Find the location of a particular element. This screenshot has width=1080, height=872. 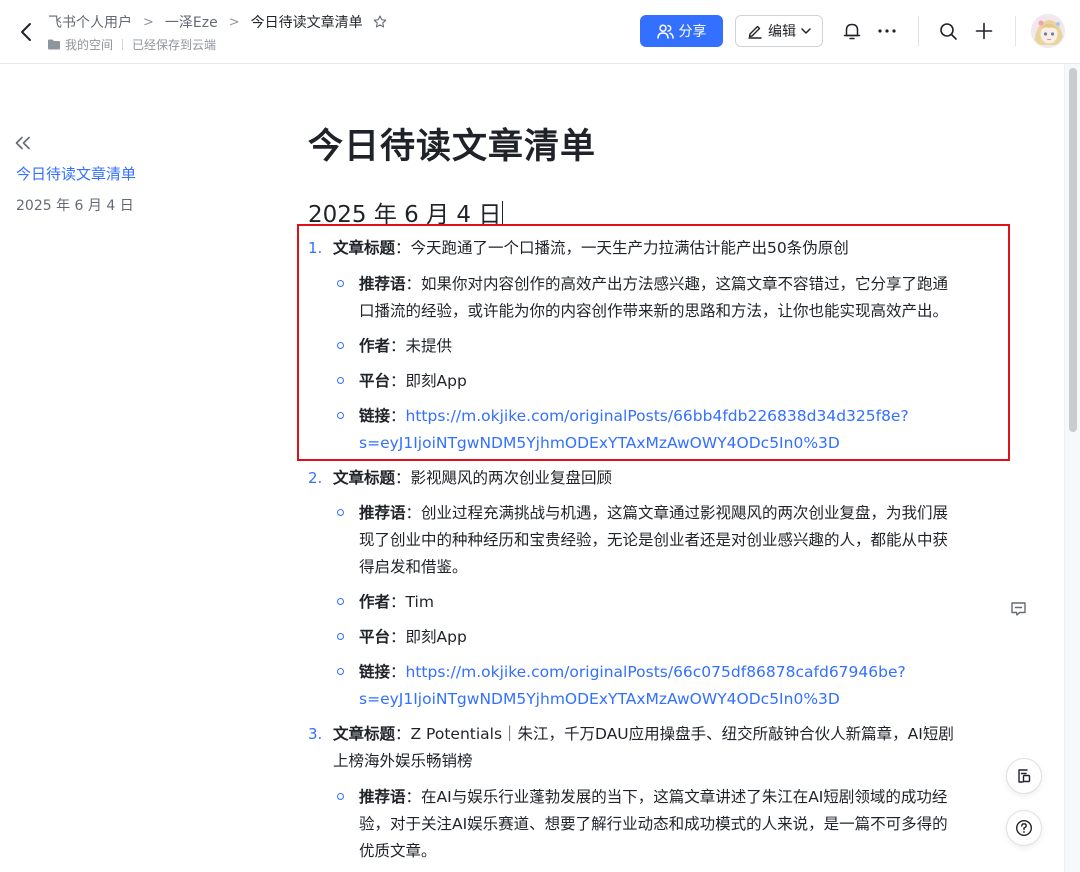

create-button is located at coordinates (984, 31).